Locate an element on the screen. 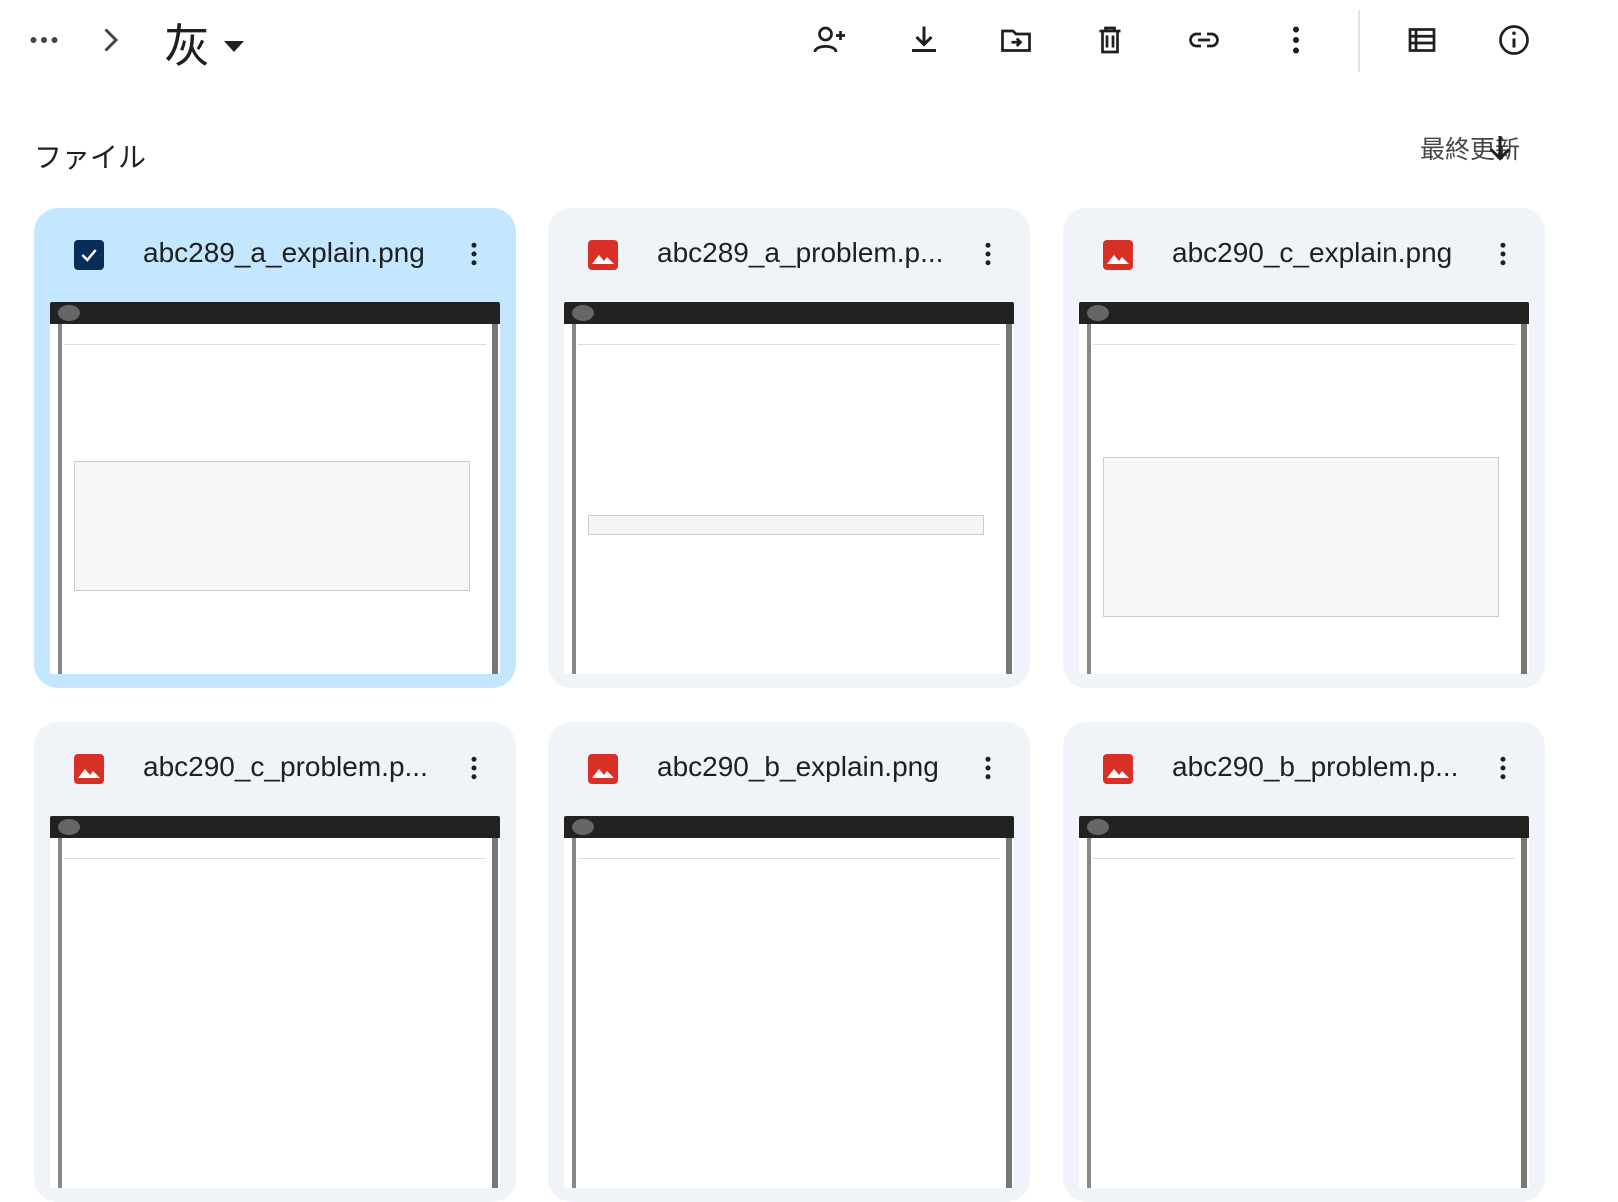 The width and height of the screenshot is (1618, 1202). more-horiz-icon is located at coordinates (44, 40).